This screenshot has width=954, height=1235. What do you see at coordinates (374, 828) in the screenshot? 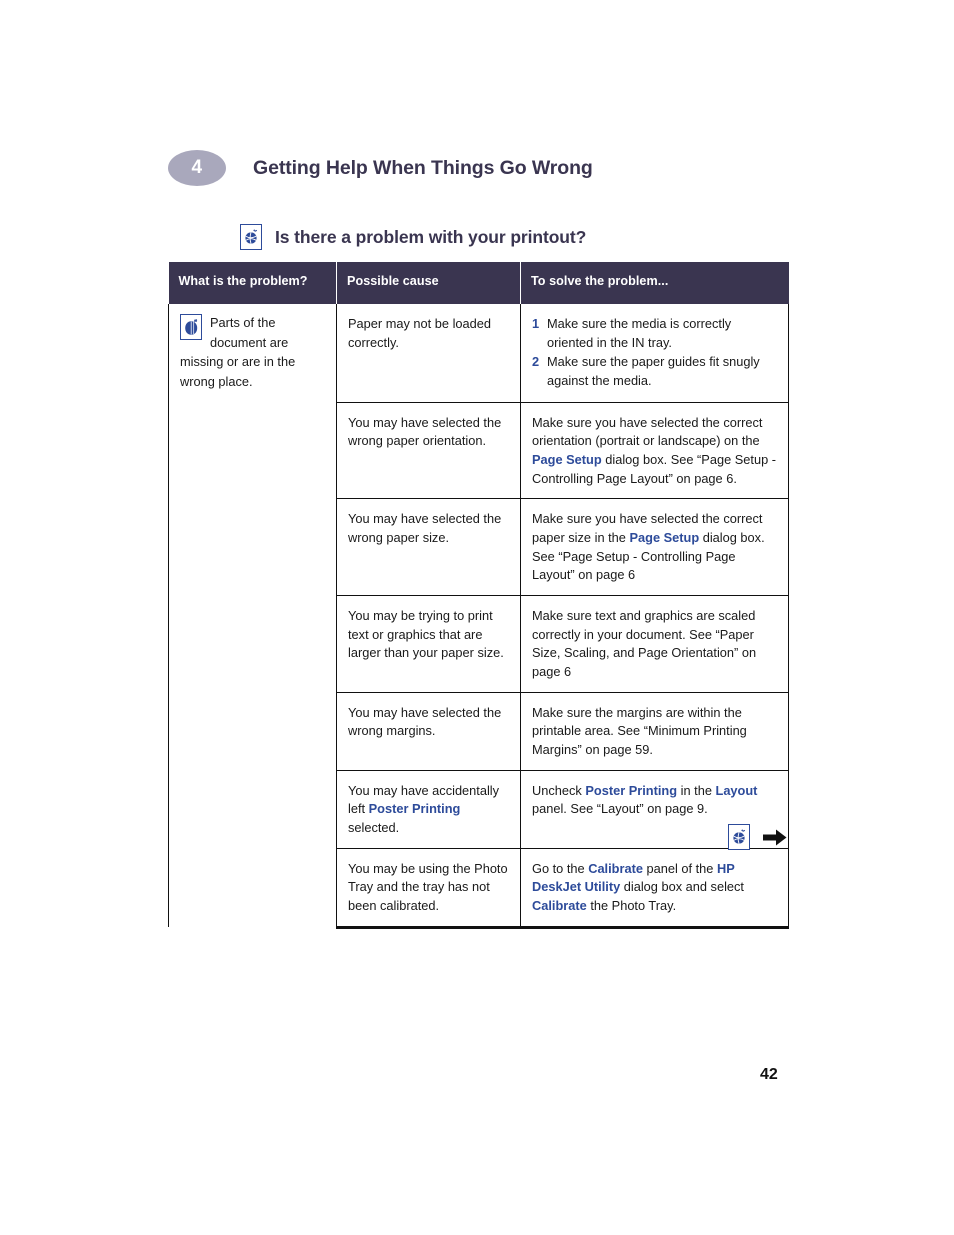
I see `text-run: selected.` at bounding box center [374, 828].